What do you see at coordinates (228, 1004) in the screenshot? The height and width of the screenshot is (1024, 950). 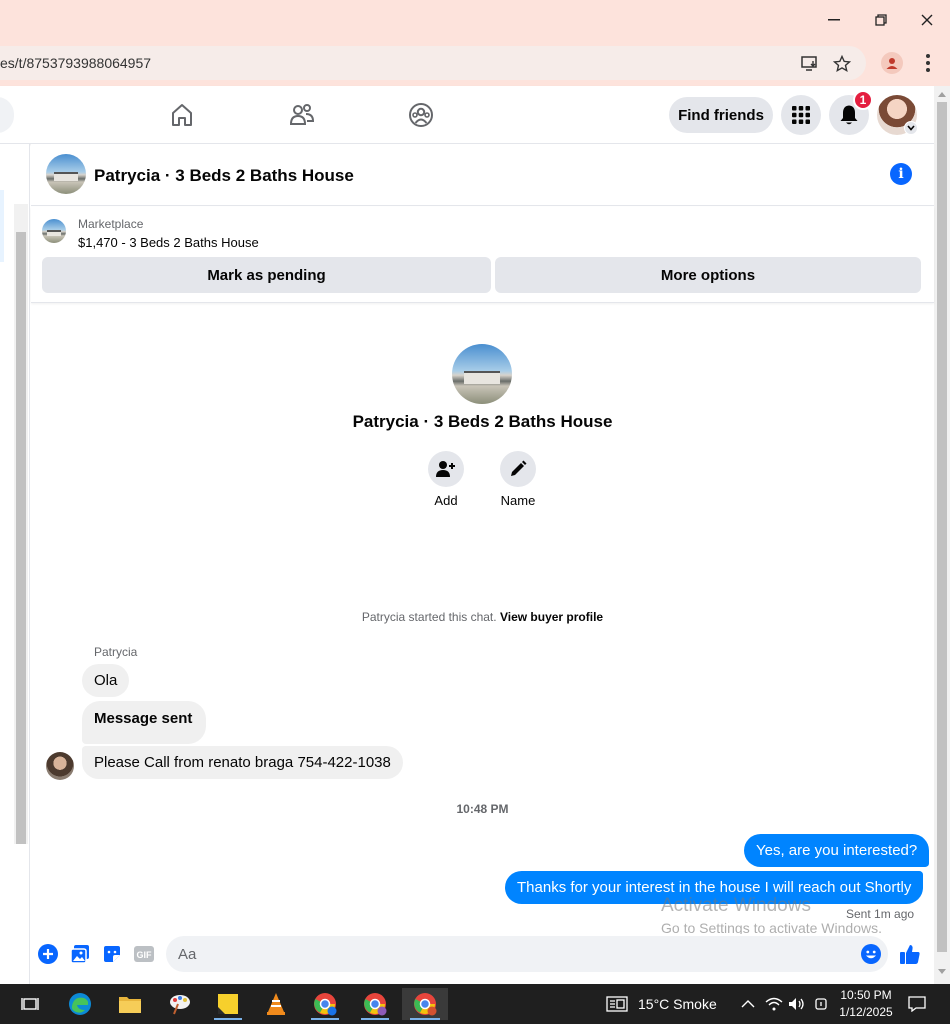 I see `sticky-notes-icon` at bounding box center [228, 1004].